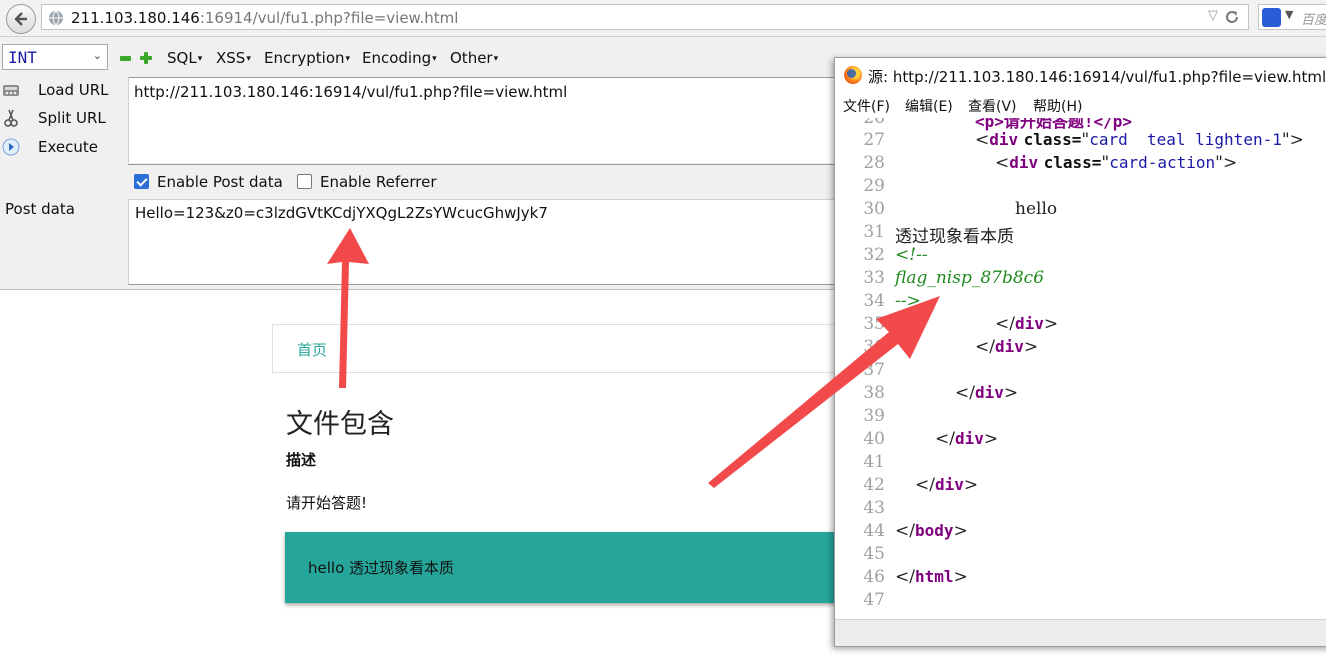 Image resolution: width=1326 pixels, height=670 pixels. Describe the element at coordinates (55, 57) in the screenshot. I see `type-select: INT ⌄` at that location.